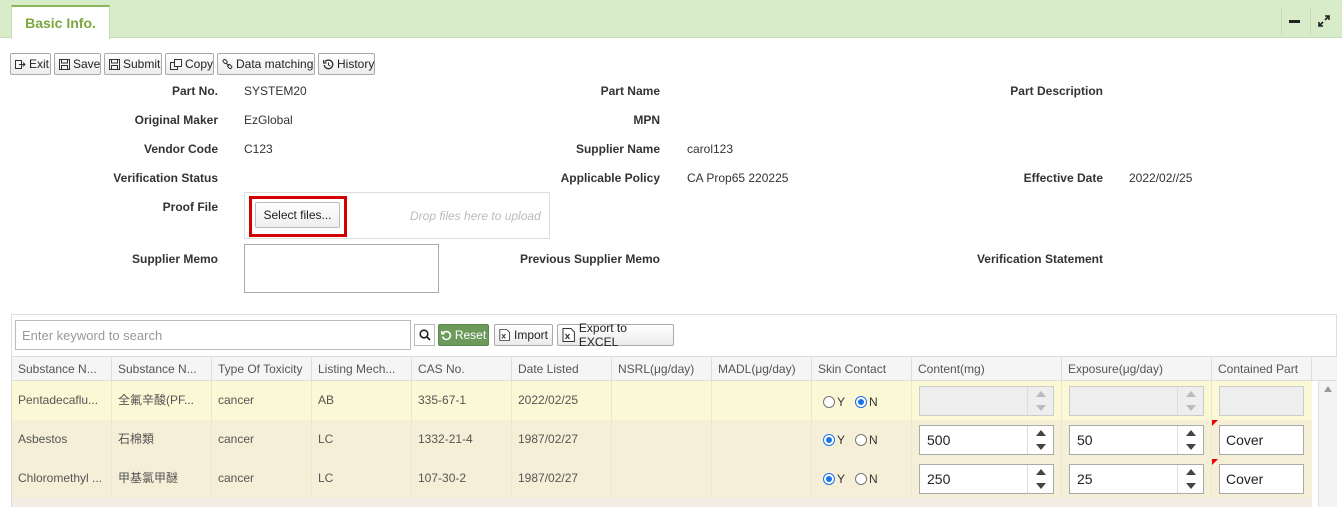  Describe the element at coordinates (1039, 259) in the screenshot. I see `verification-statement-label: Verification Statement` at that location.